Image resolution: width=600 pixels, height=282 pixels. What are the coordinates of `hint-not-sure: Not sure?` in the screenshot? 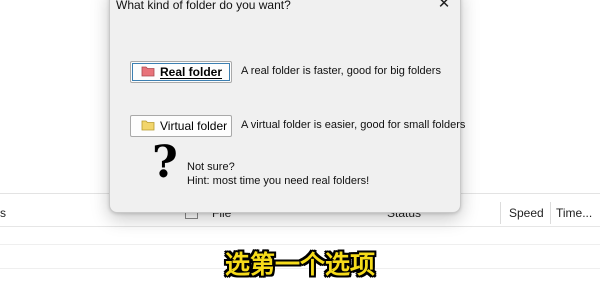 It's located at (211, 167).